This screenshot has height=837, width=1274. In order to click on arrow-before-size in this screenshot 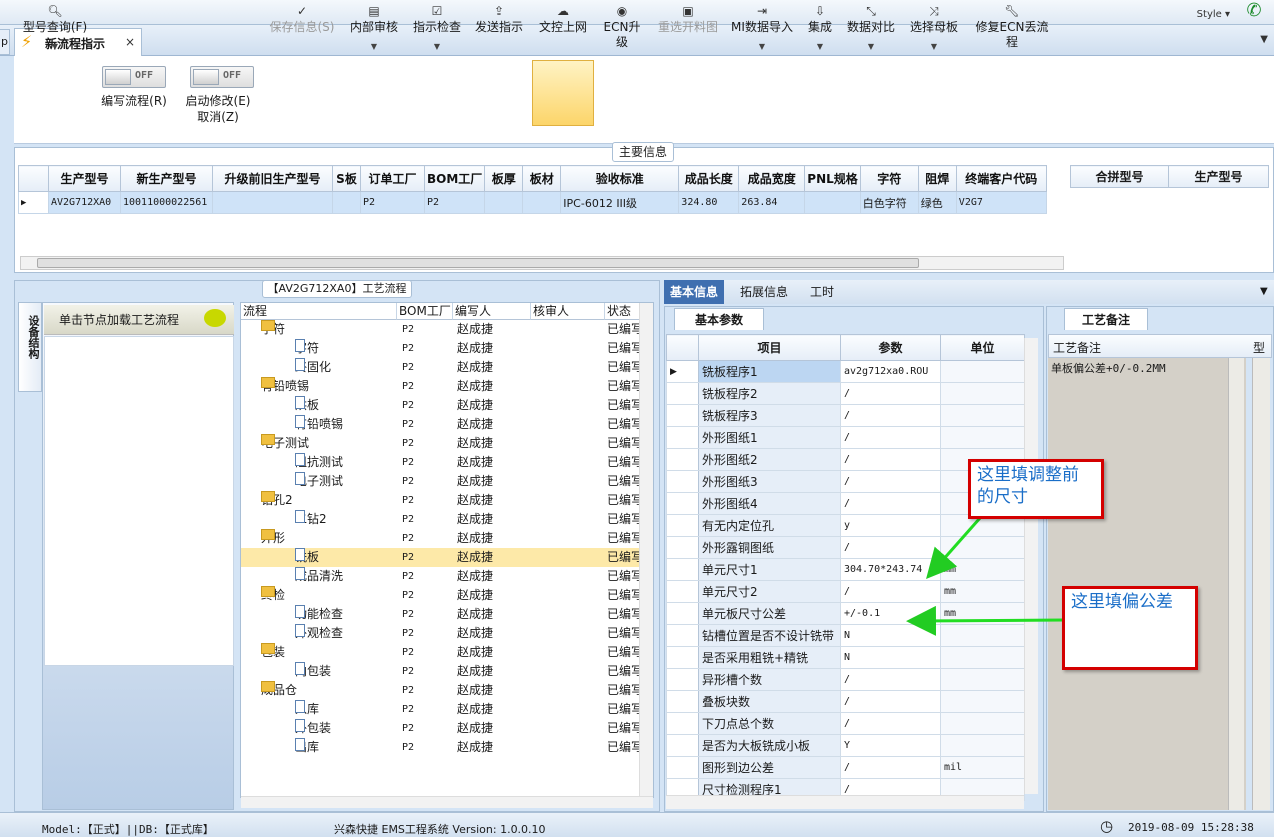, I will do `click(954, 548)`.